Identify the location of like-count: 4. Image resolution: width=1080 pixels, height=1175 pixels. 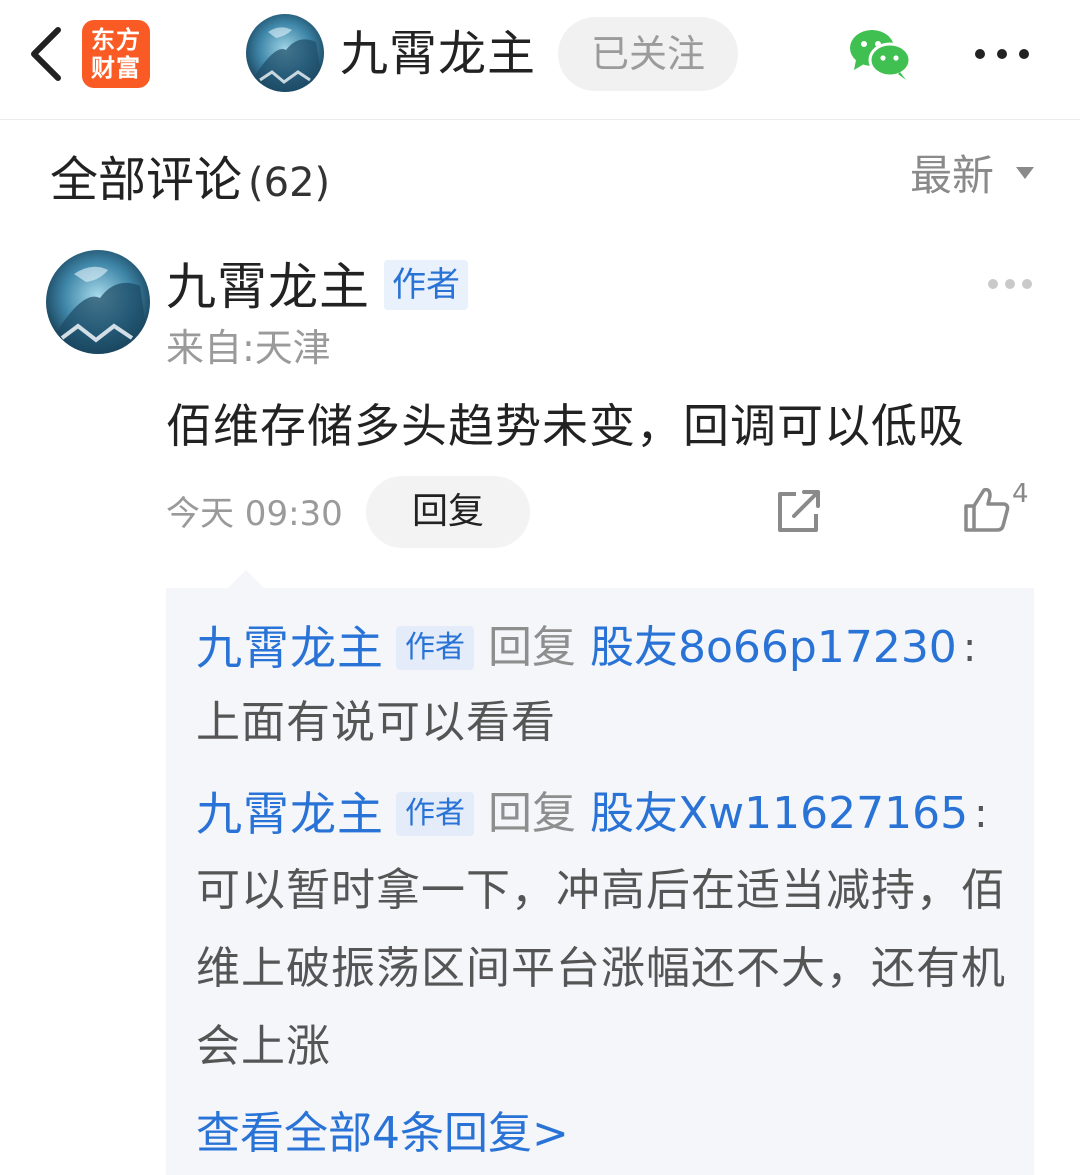
(1020, 494).